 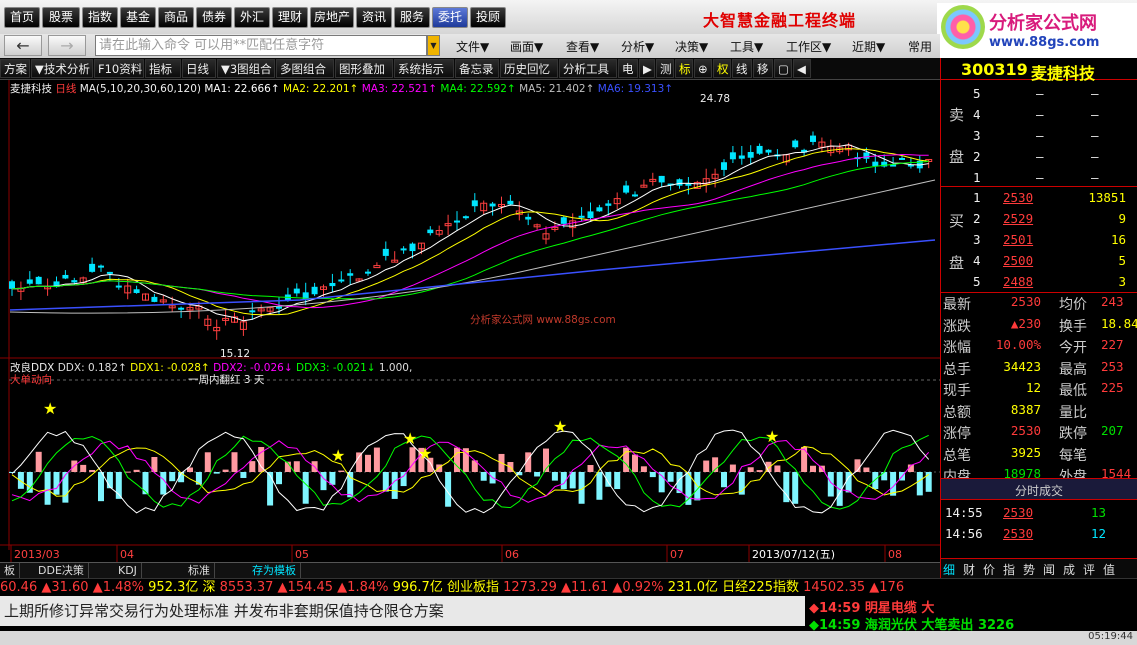 What do you see at coordinates (647, 68) in the screenshot?
I see `toolbar-item-13: ▶` at bounding box center [647, 68].